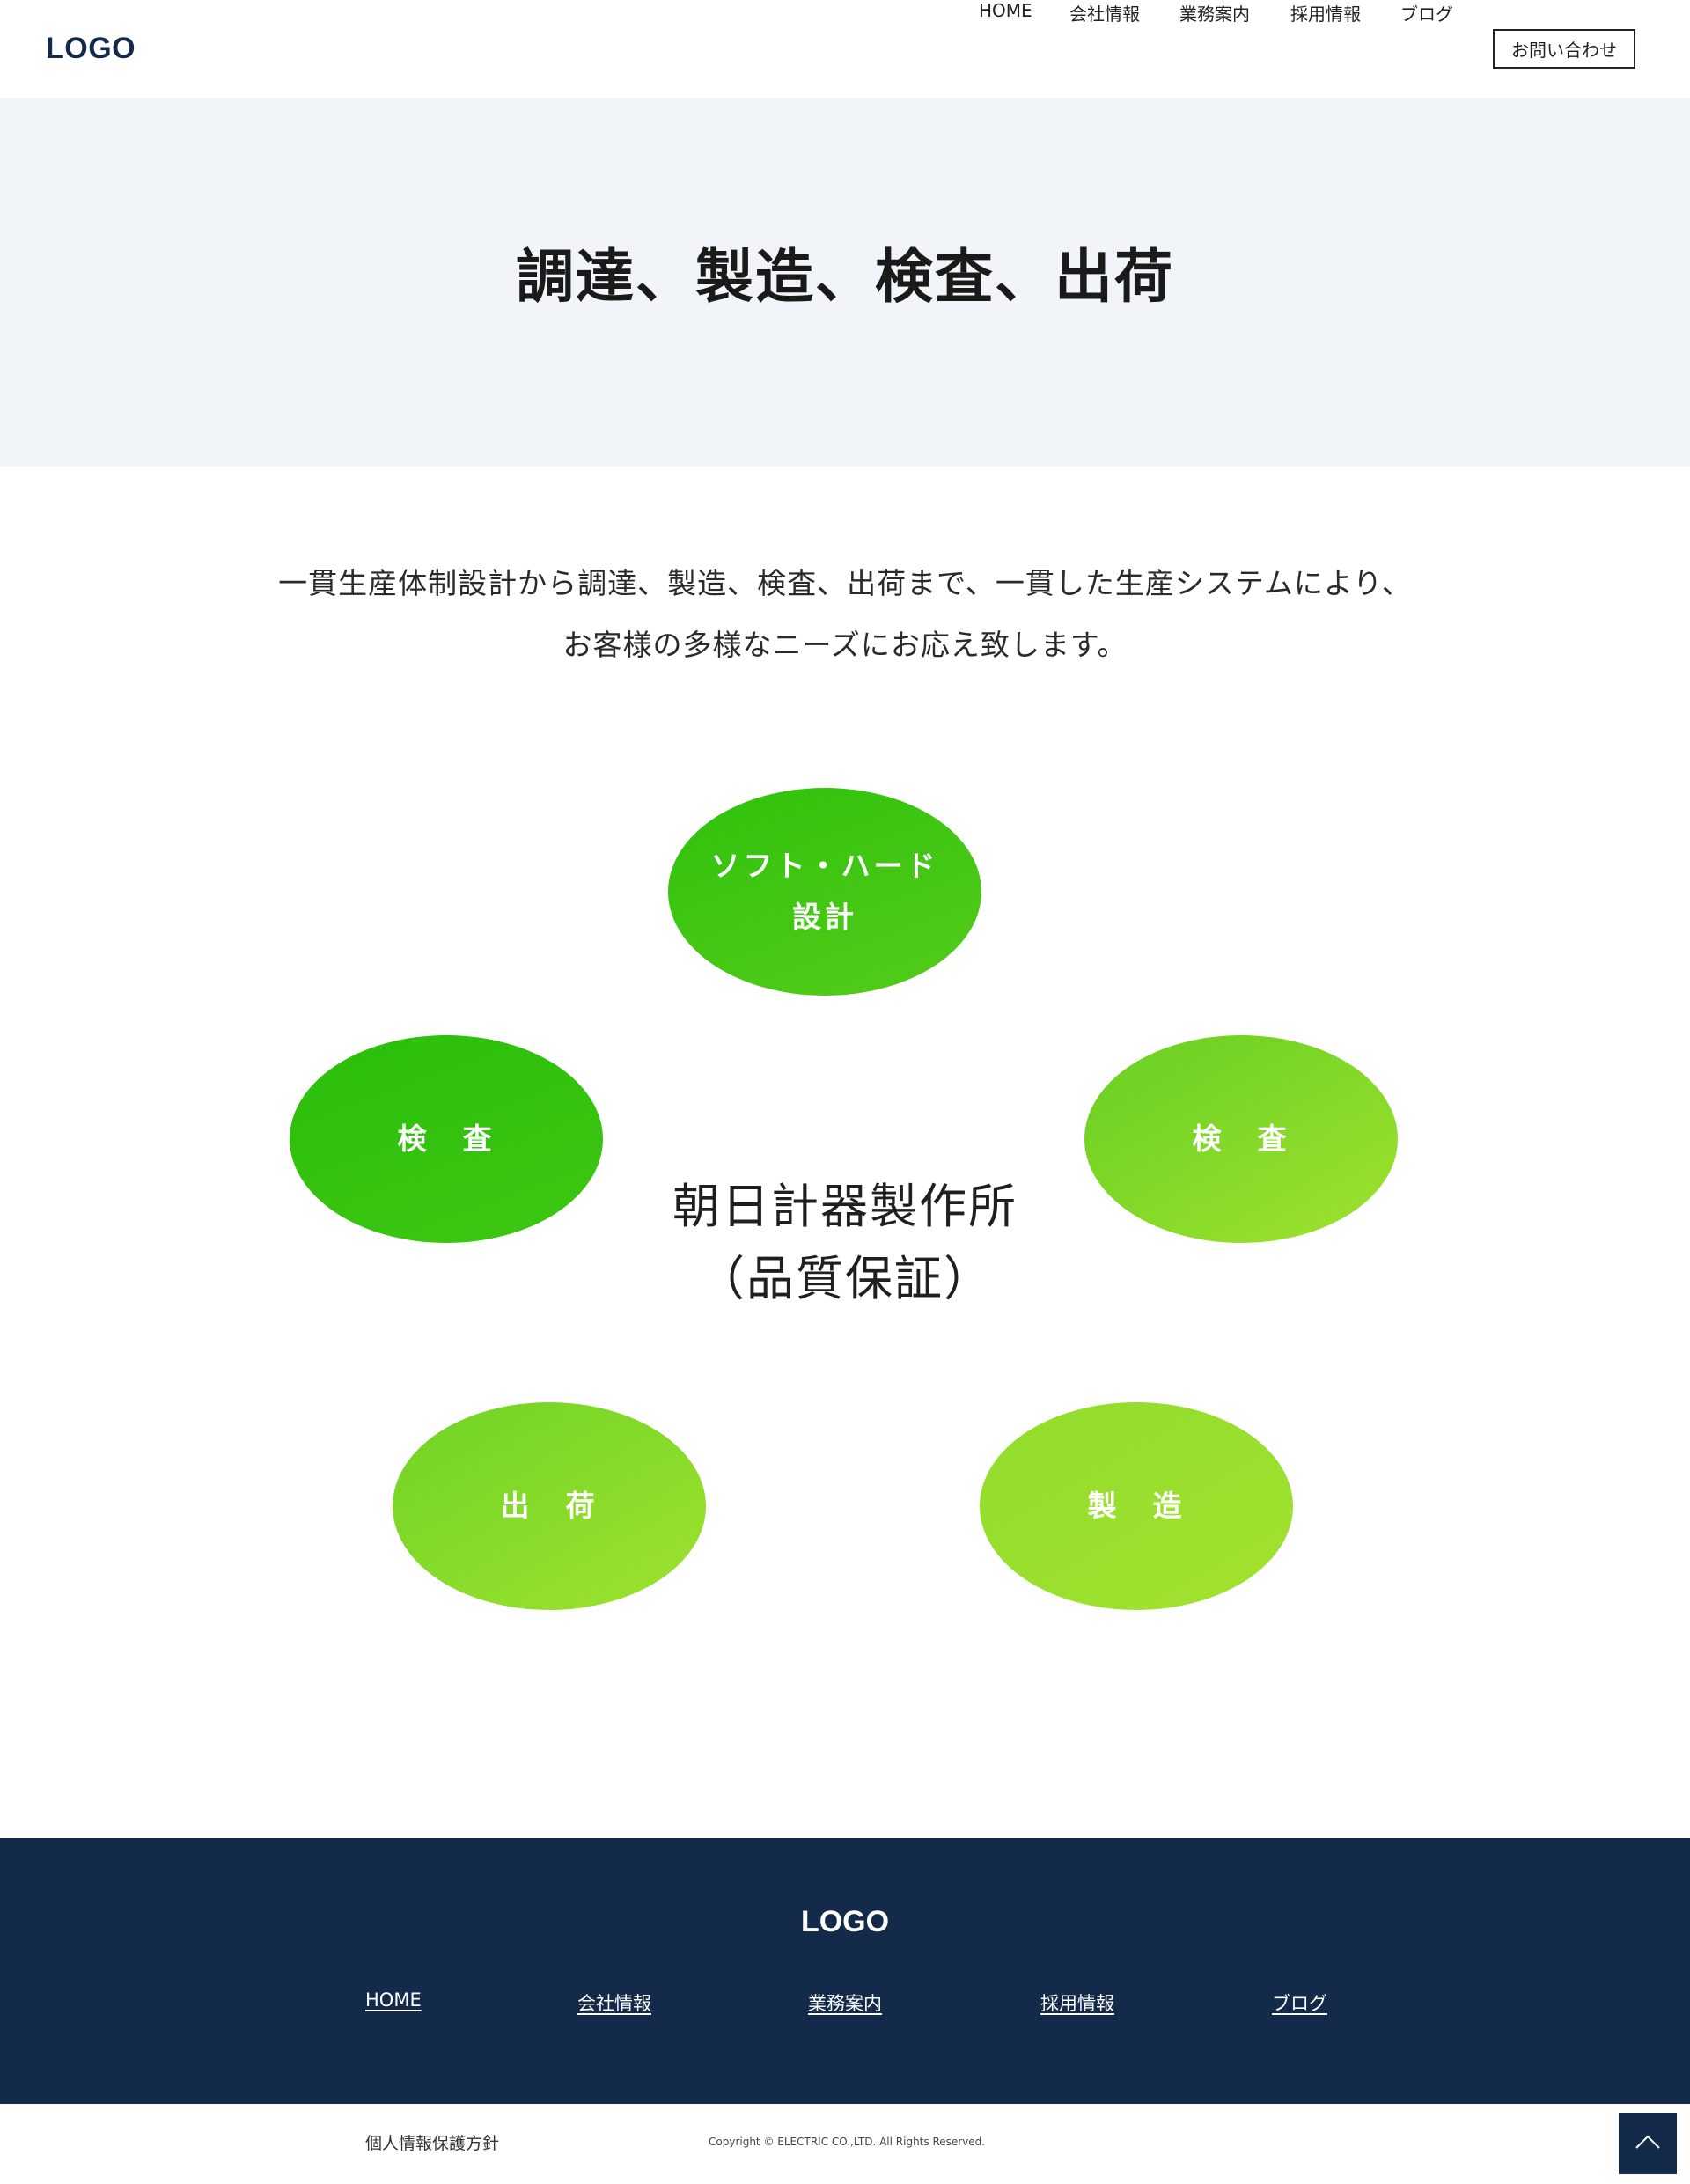 The height and width of the screenshot is (2184, 1690). Describe the element at coordinates (1326, 13) in the screenshot. I see `nav-item-recruit: 採用情報` at that location.